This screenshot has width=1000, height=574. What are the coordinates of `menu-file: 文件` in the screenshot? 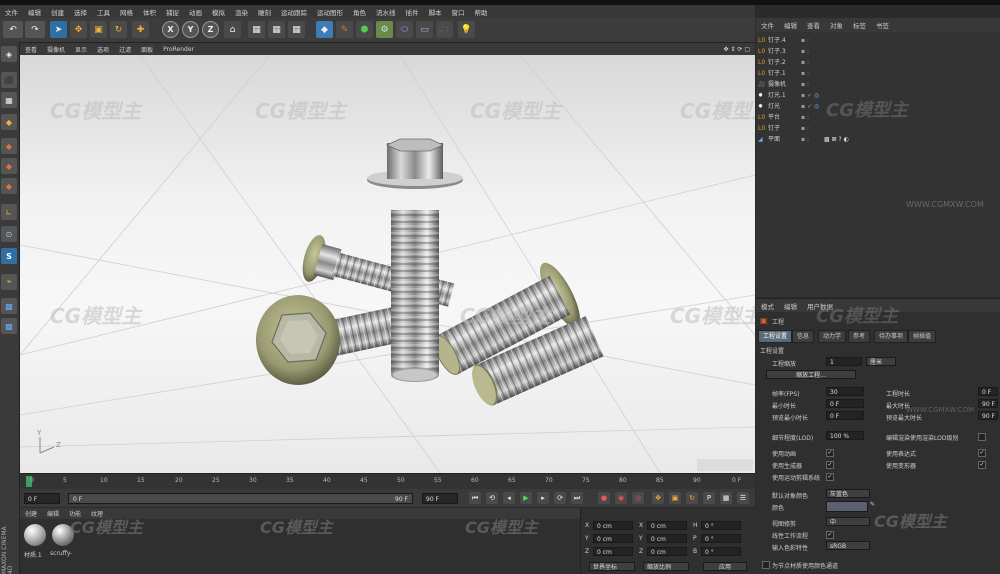 It's located at (11, 12).